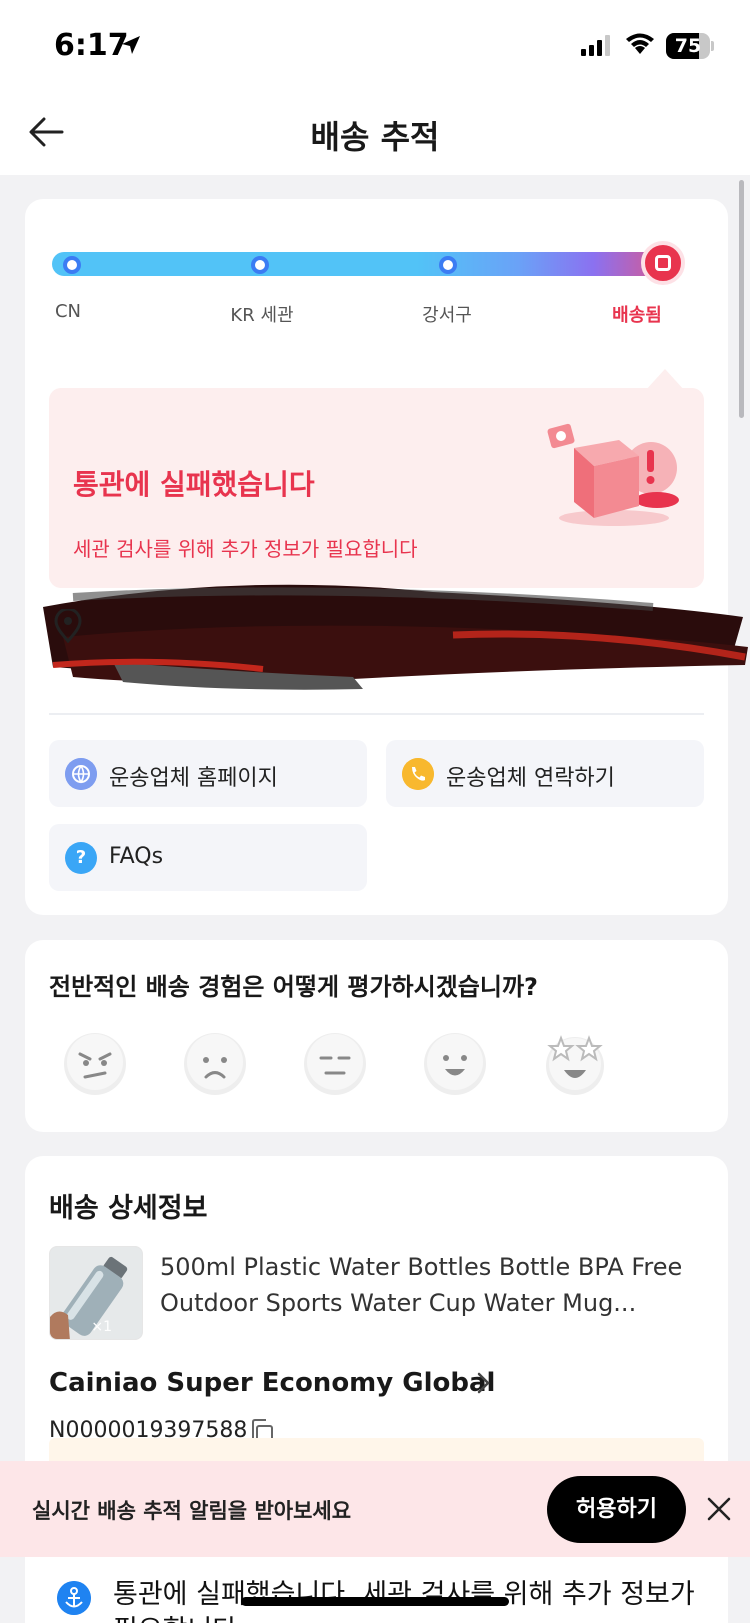 The height and width of the screenshot is (1623, 750). Describe the element at coordinates (663, 263) in the screenshot. I see `delivered-box-icon` at that location.